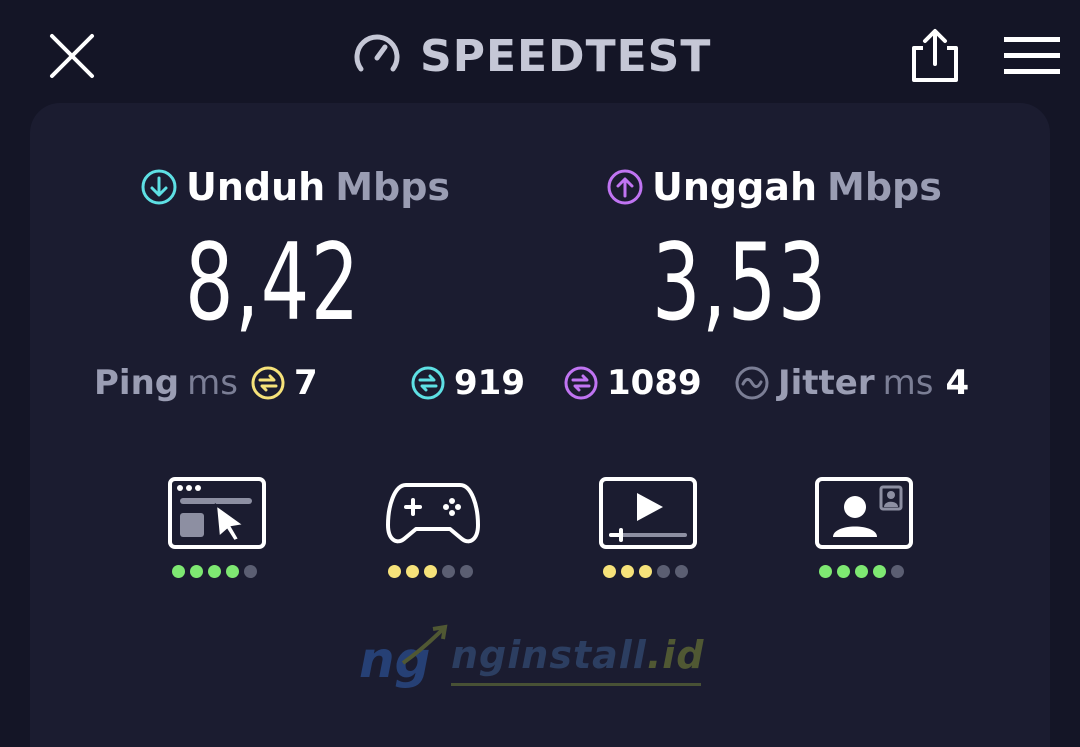  I want to click on upload-header: Unggah Mbps, so click(774, 187).